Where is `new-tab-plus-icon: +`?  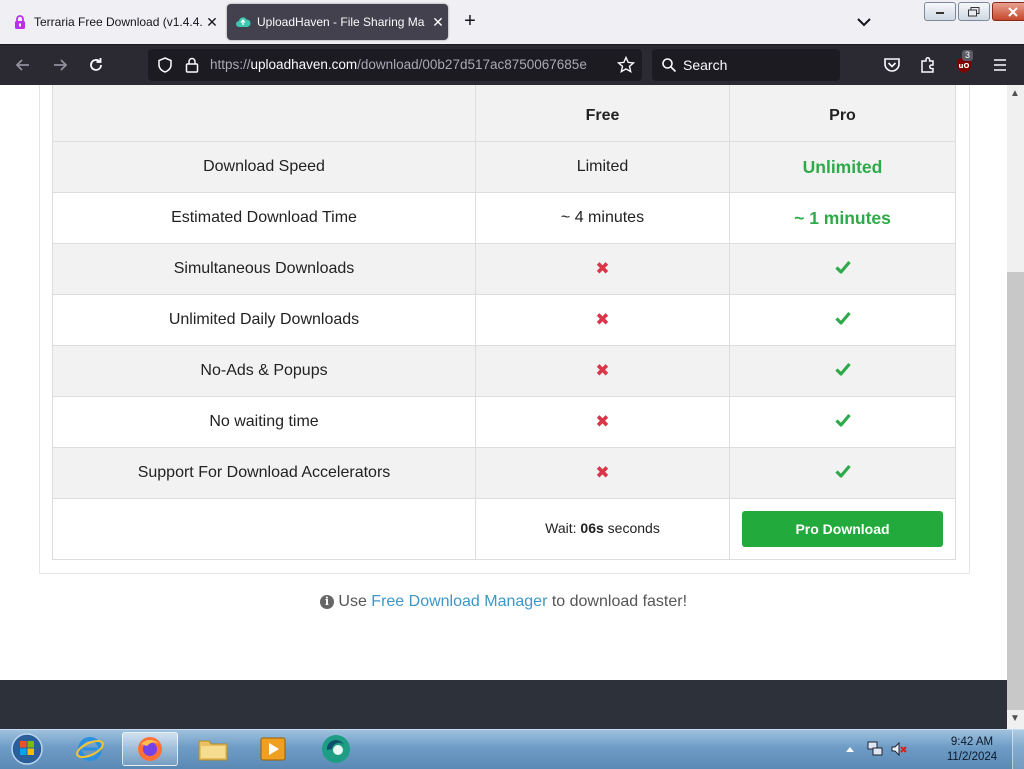 new-tab-plus-icon: + is located at coordinates (470, 21).